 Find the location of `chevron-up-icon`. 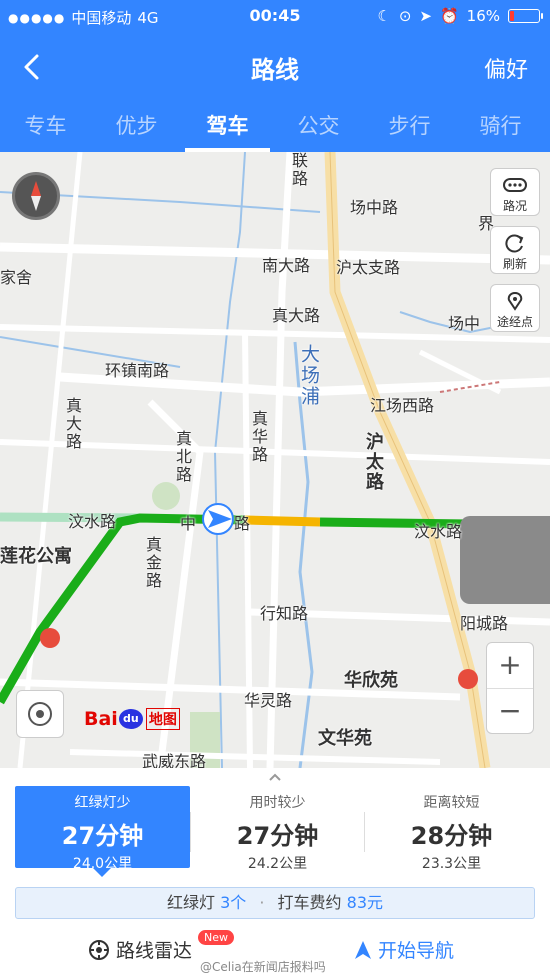

chevron-up-icon is located at coordinates (275, 777).